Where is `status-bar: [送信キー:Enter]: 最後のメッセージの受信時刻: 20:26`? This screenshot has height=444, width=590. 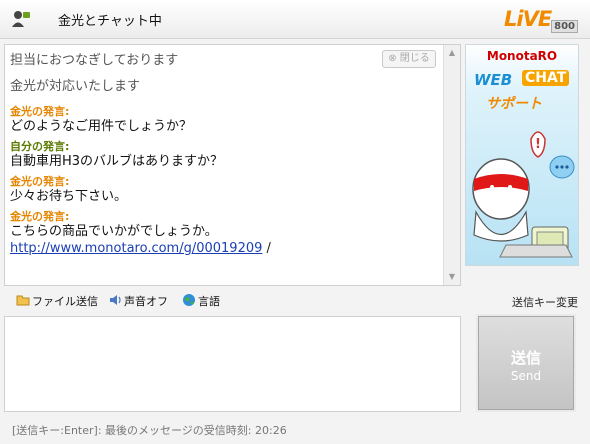 status-bar: [送信キー:Enter]: 最後のメッセージの受信時刻: 20:26 is located at coordinates (149, 430).